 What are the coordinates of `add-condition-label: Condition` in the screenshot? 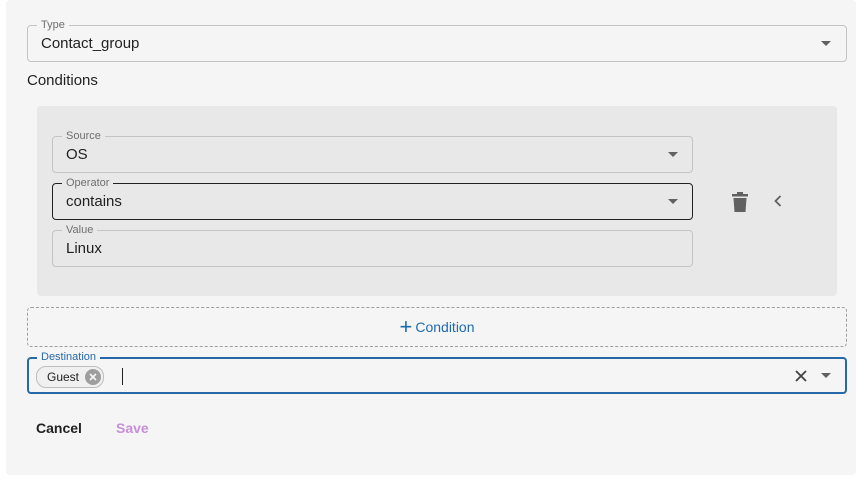 It's located at (445, 327).